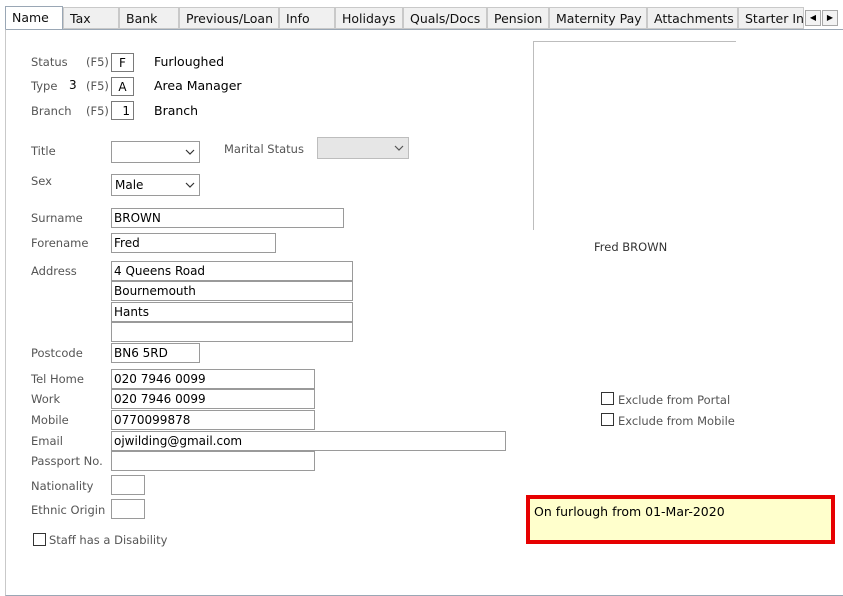  I want to click on branch-label: Branch, so click(51, 111).